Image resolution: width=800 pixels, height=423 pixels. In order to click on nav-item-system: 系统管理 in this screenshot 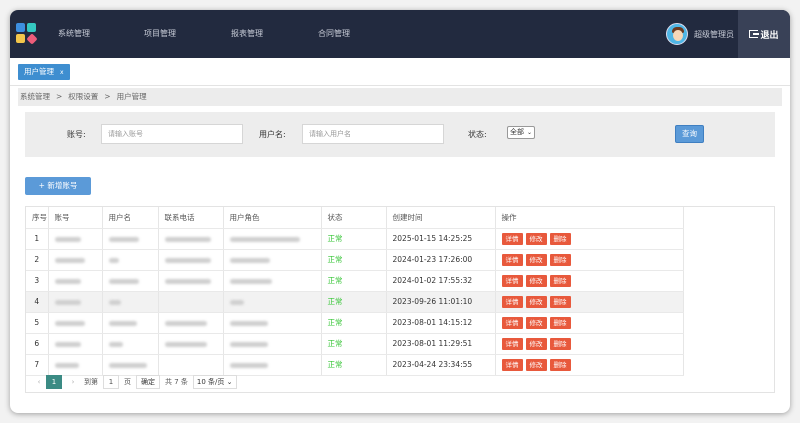, I will do `click(74, 34)`.